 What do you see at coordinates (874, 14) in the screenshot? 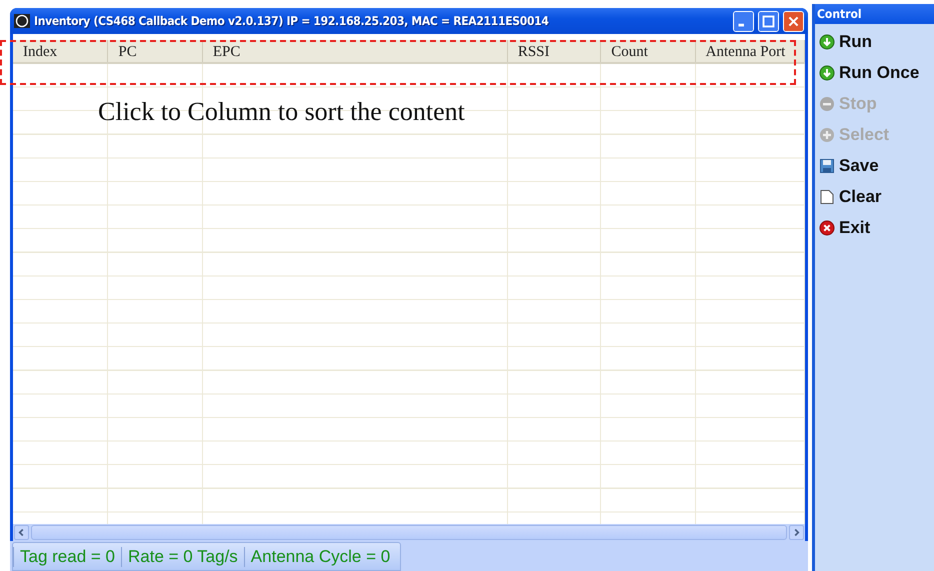
I see `panel-title: Control` at bounding box center [874, 14].